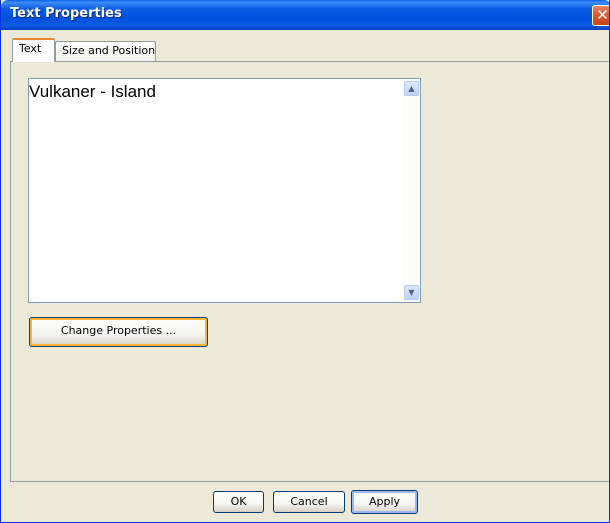 The image size is (610, 523). What do you see at coordinates (411, 292) in the screenshot?
I see `scroll-down-icon: ▼` at bounding box center [411, 292].